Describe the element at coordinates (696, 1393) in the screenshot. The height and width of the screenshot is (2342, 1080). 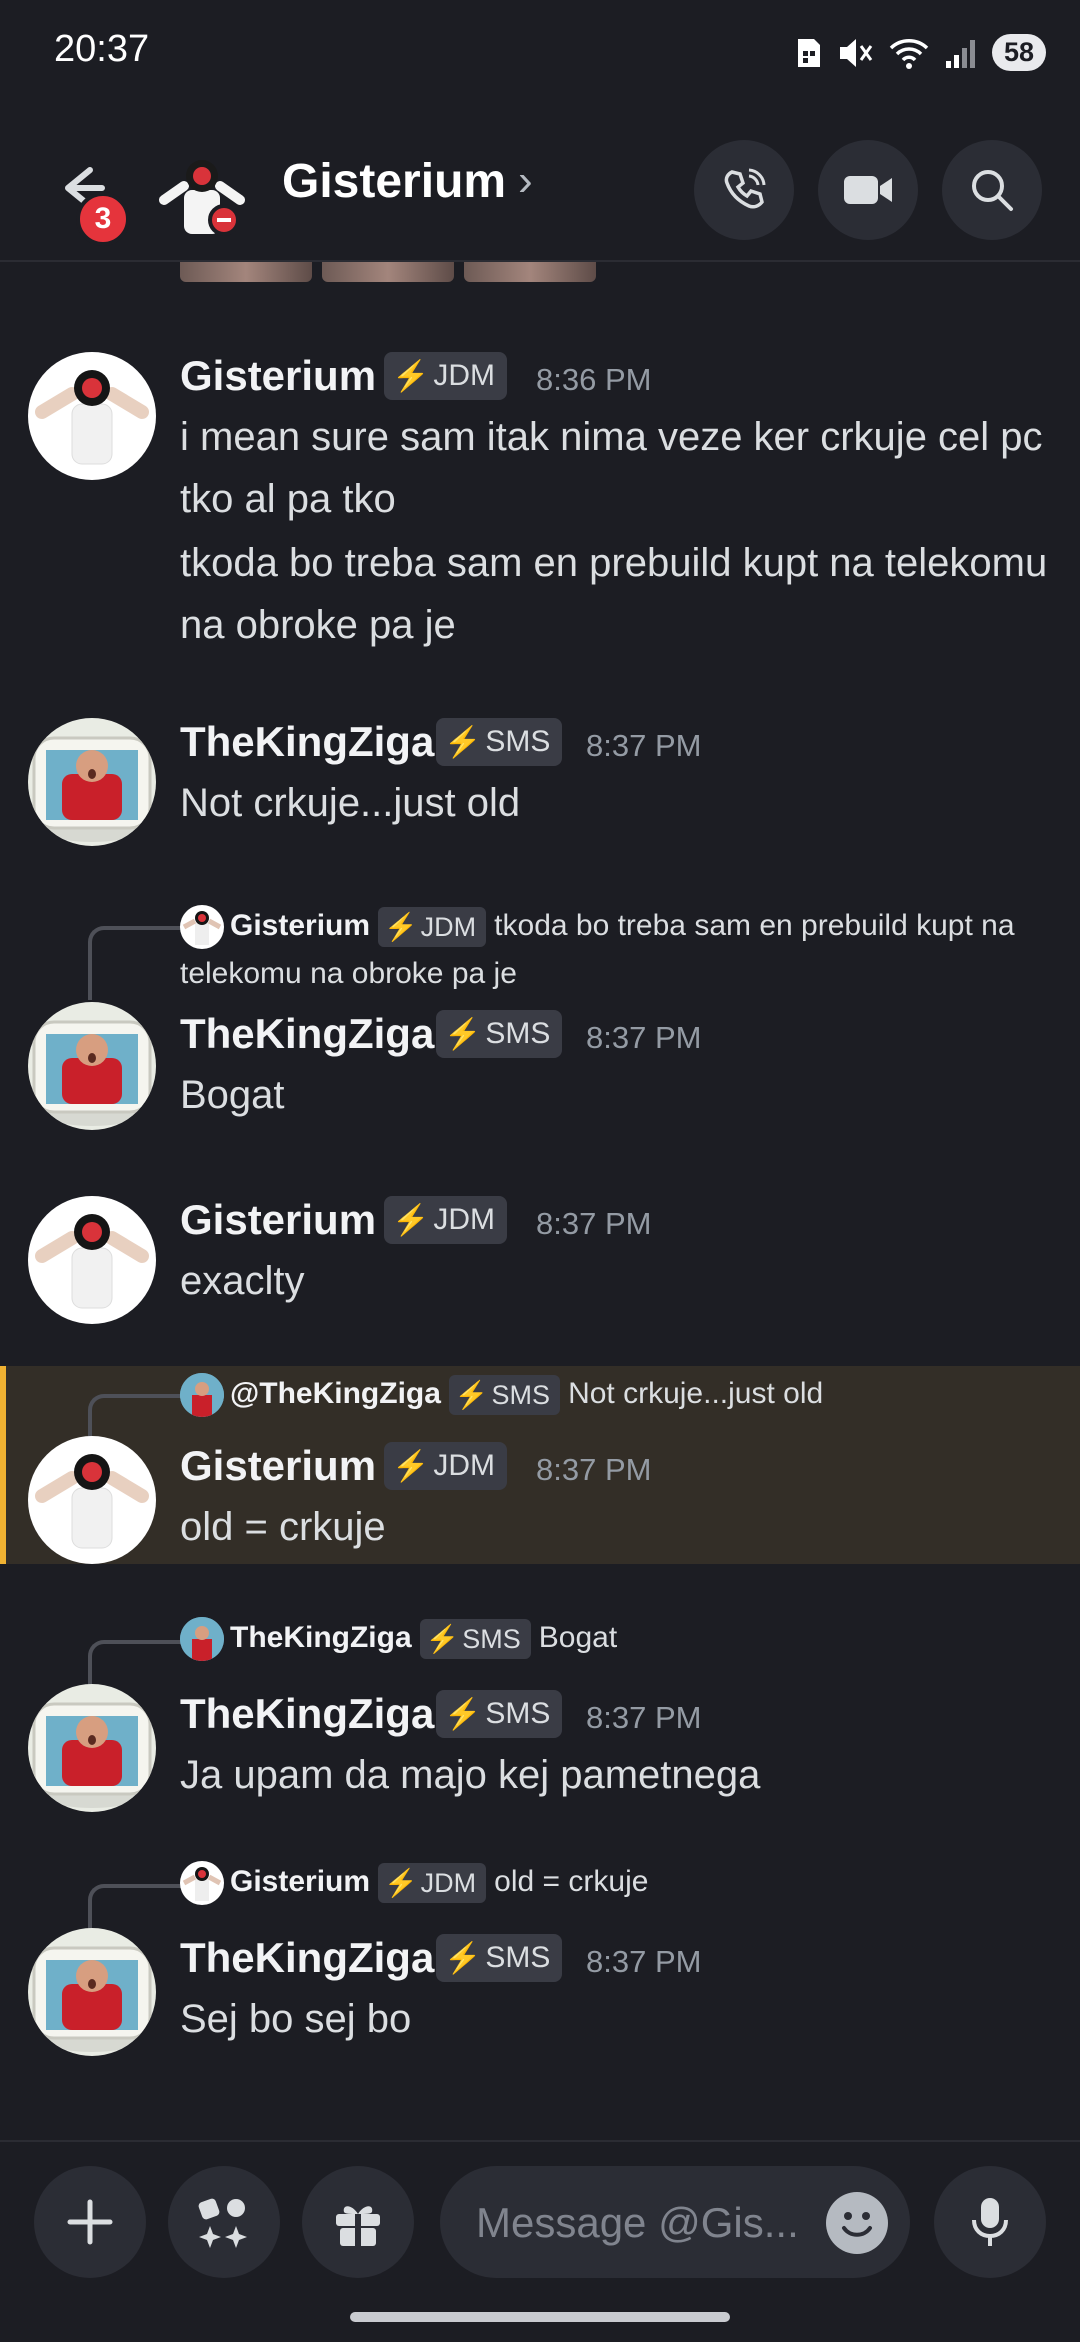
I see `reply-text: Not crkuje...just old` at that location.